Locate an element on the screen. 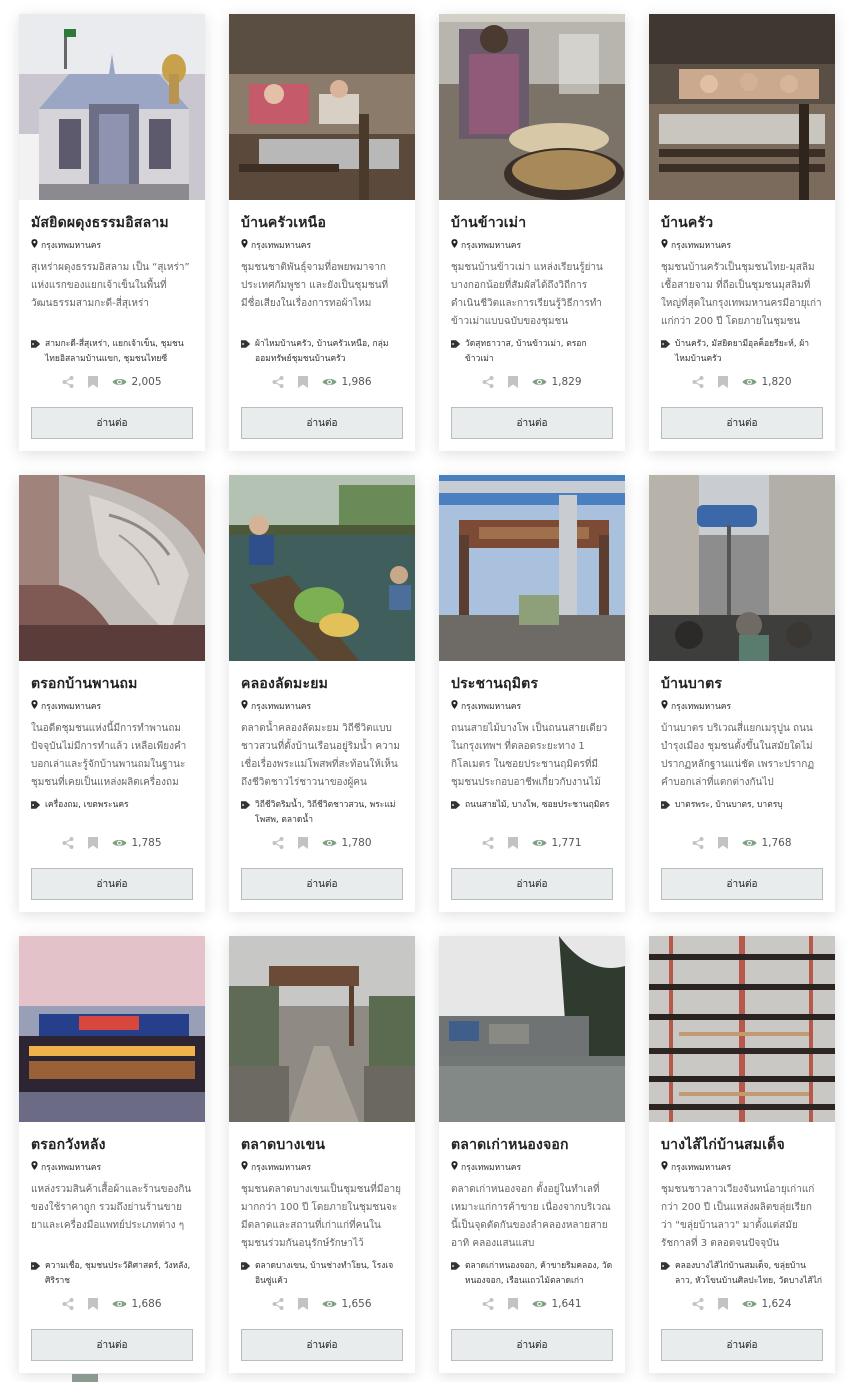 This screenshot has width=860, height=1382. tag-list: เครื่องถม, เขตพระนคร is located at coordinates (112, 806).